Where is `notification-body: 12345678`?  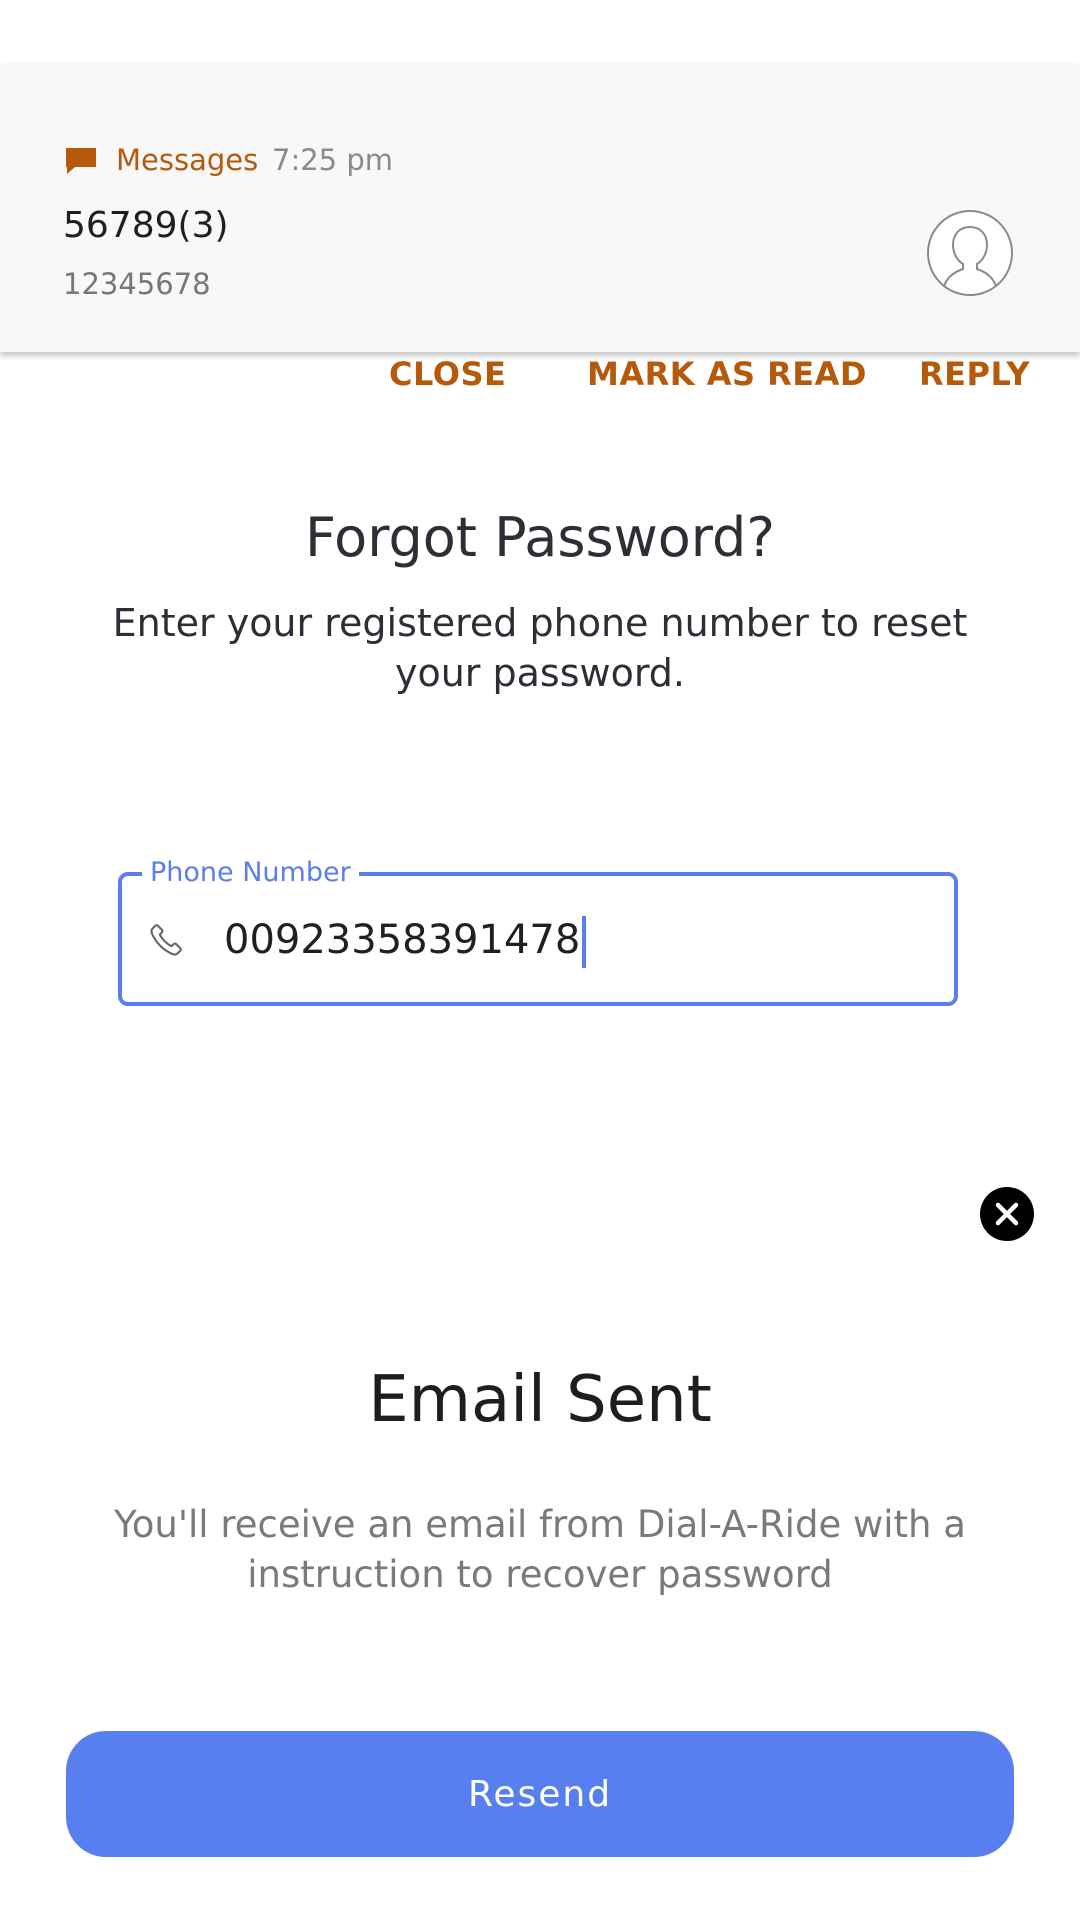 notification-body: 12345678 is located at coordinates (137, 284).